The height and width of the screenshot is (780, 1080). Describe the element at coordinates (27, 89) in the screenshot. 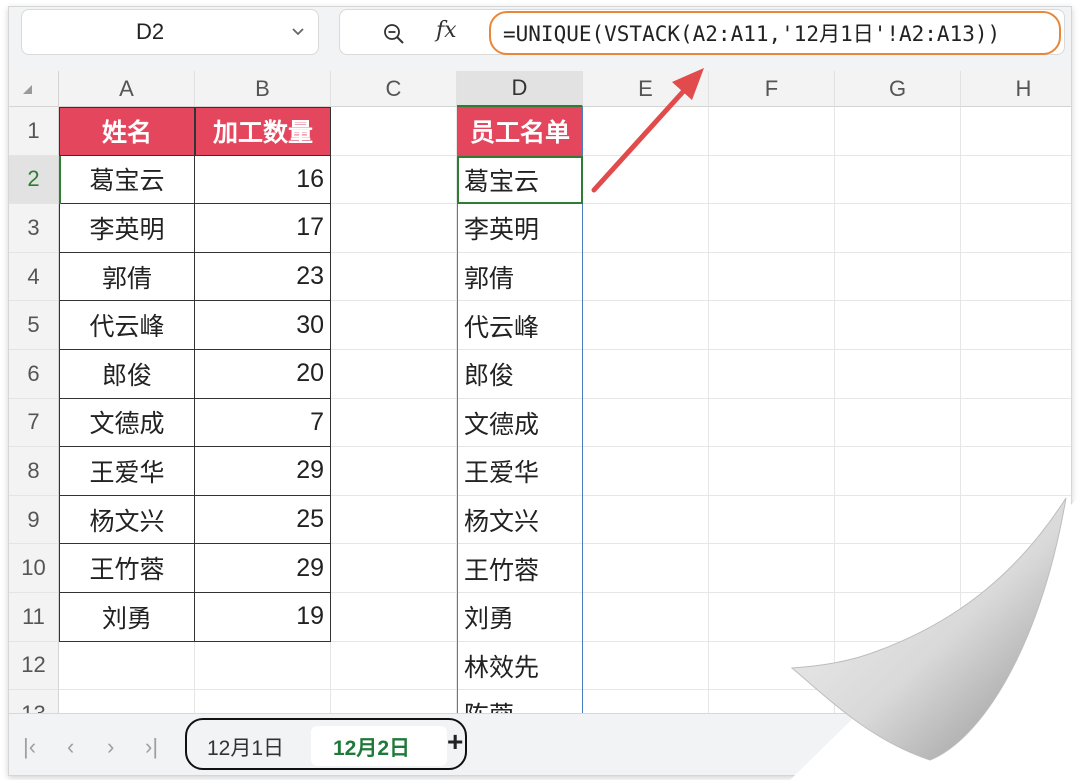

I see `select-all-icon` at that location.